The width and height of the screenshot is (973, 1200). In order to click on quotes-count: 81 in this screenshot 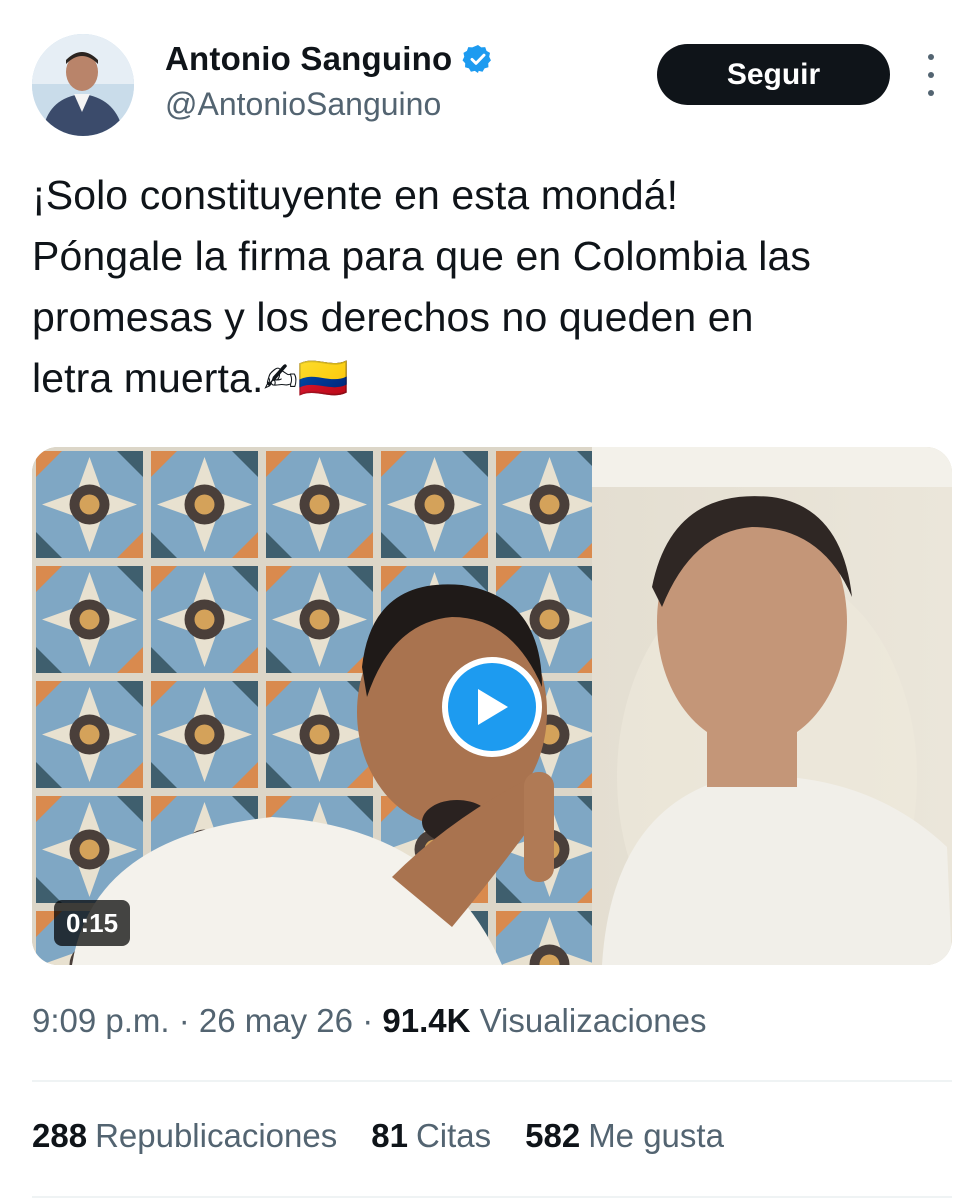, I will do `click(389, 1135)`.